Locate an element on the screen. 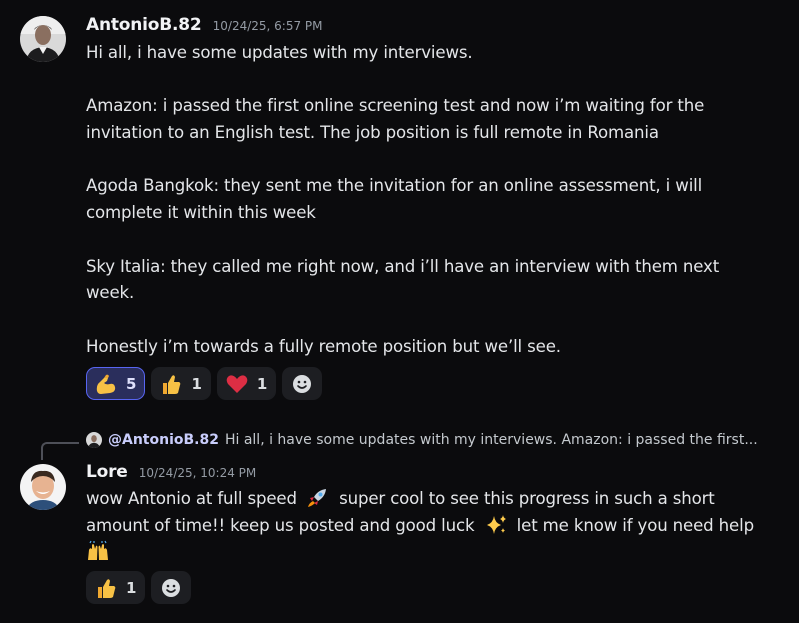 The width and height of the screenshot is (799, 623). message-text: wow Antonio at full speed is located at coordinates (191, 498).